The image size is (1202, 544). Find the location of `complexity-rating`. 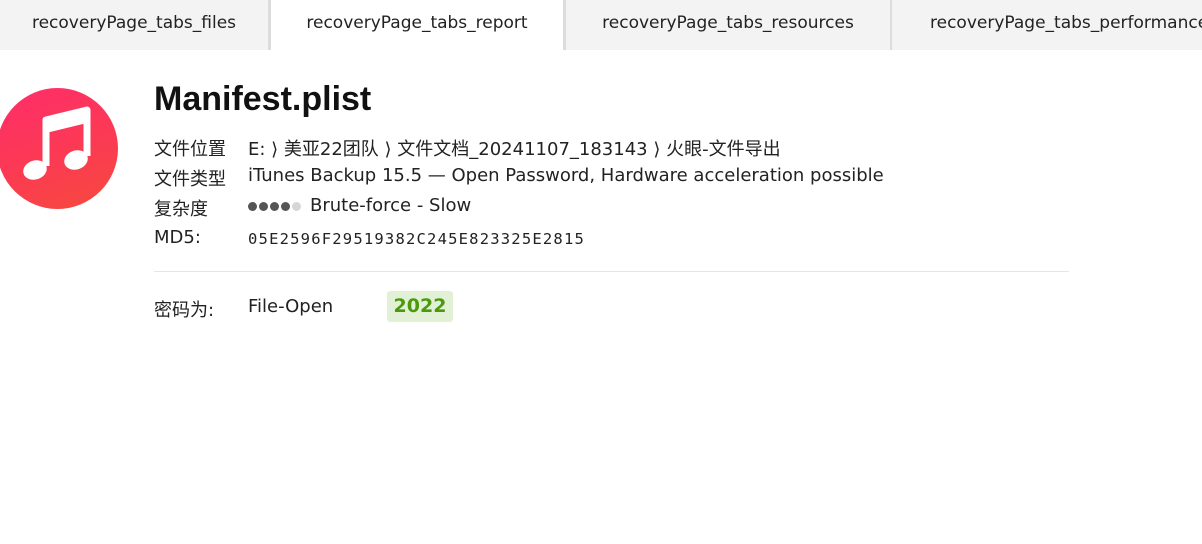

complexity-rating is located at coordinates (275, 206).